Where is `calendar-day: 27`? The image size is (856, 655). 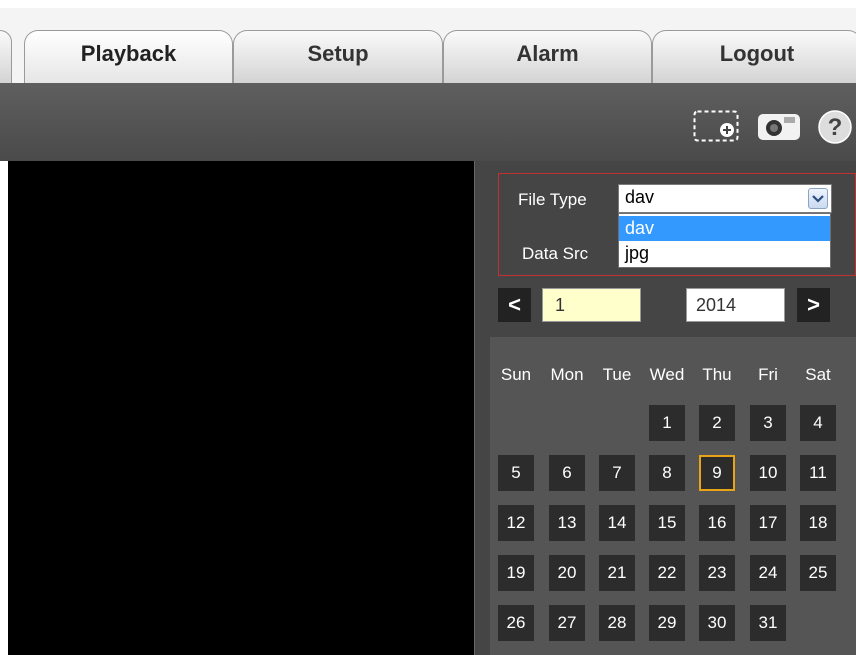
calendar-day: 27 is located at coordinates (567, 623).